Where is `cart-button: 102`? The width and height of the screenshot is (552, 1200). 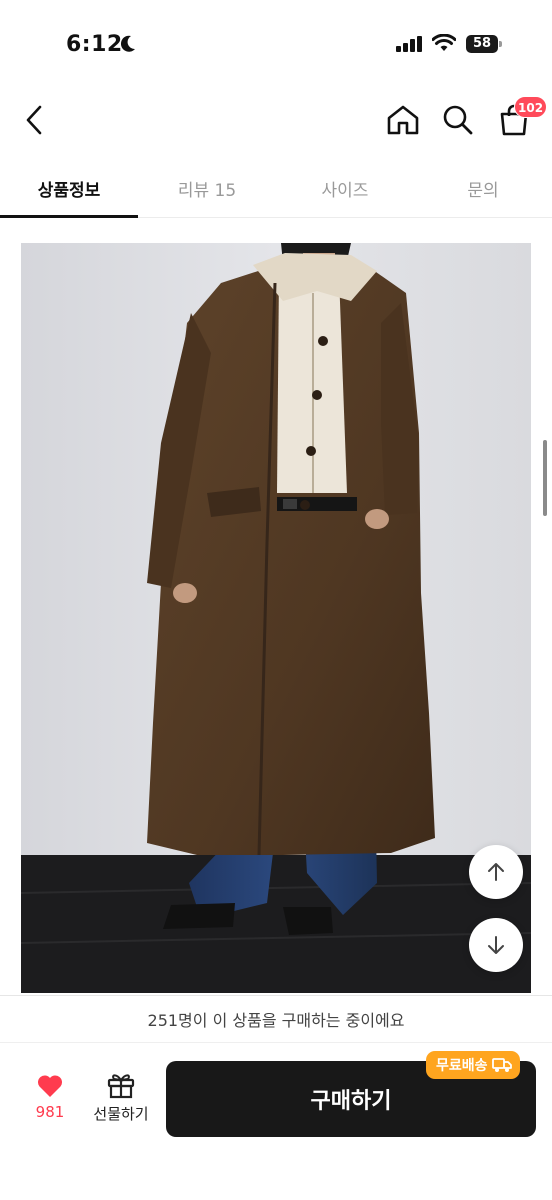 cart-button: 102 is located at coordinates (521, 118).